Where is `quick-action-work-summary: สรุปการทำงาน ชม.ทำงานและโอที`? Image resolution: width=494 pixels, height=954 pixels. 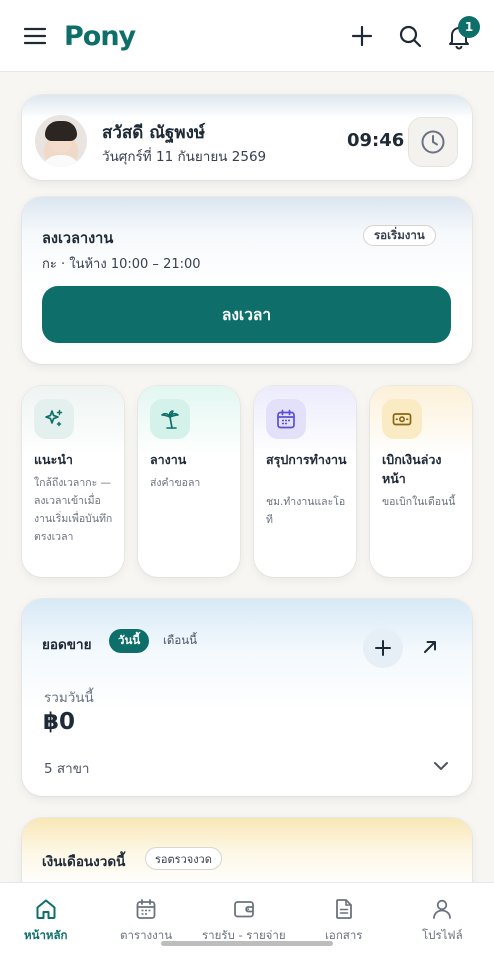
quick-action-work-summary: สรุปการทำงาน ชม.ทำงานและโอที is located at coordinates (305, 481).